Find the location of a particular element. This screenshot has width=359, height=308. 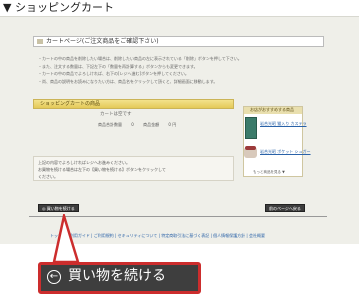

page-heading: ▼ ショッピングカート is located at coordinates (58, 7).